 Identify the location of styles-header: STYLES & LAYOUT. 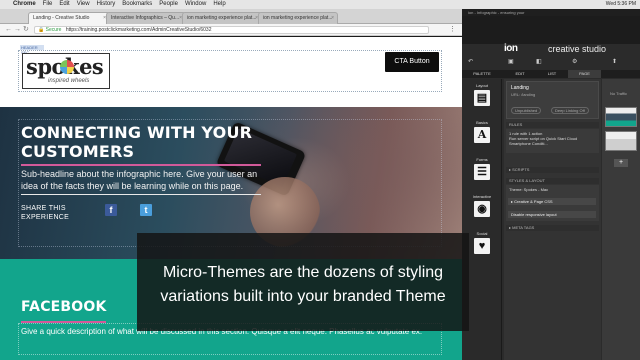
(552, 181).